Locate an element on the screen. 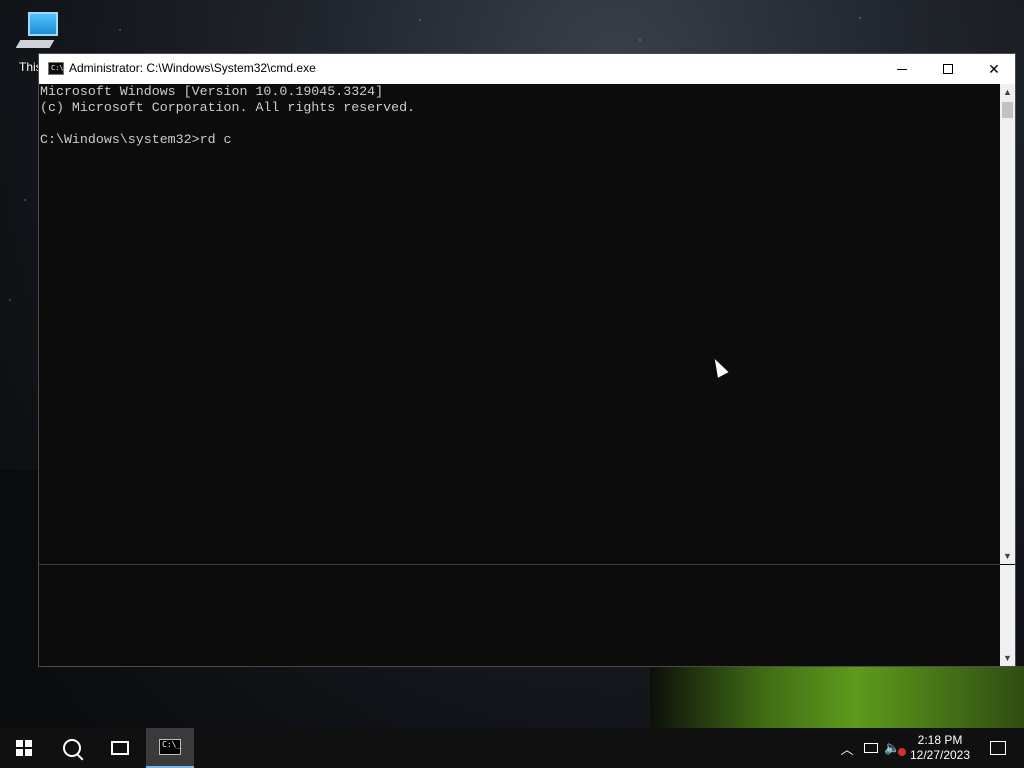 The height and width of the screenshot is (768, 1024). chevron-up-icon: ︿ is located at coordinates (847, 749).